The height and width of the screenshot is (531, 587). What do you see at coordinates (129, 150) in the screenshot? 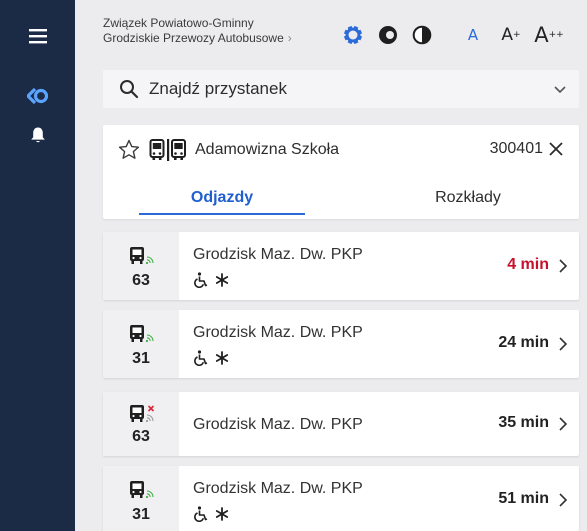
I see `star-icon` at bounding box center [129, 150].